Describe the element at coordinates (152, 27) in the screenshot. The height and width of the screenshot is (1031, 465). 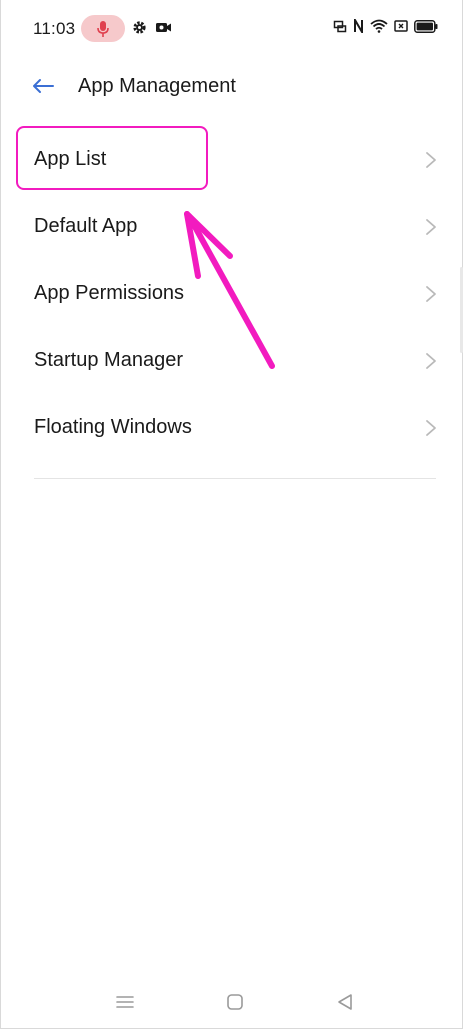
I see `status-left-icons` at that location.